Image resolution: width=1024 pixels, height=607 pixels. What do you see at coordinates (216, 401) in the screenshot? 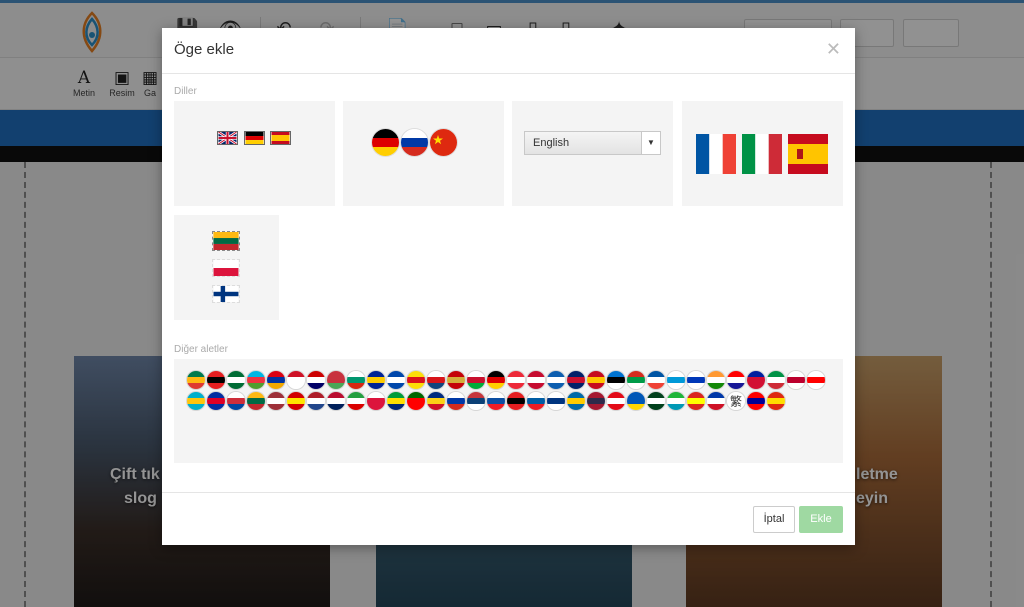
I see `cambodia-flag-icon` at bounding box center [216, 401].